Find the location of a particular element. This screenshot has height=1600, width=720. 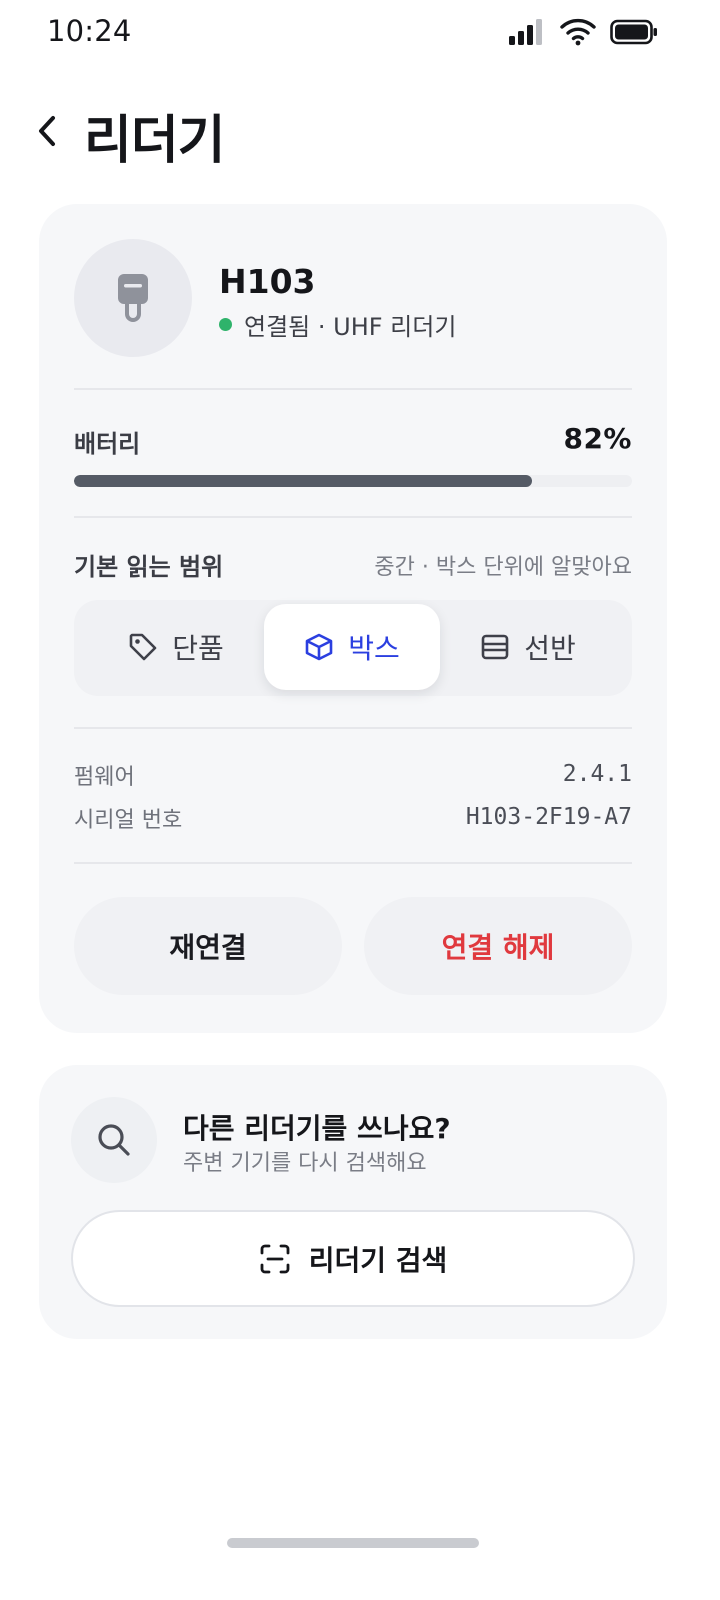

page-title: 리더기 is located at coordinates (155, 141).